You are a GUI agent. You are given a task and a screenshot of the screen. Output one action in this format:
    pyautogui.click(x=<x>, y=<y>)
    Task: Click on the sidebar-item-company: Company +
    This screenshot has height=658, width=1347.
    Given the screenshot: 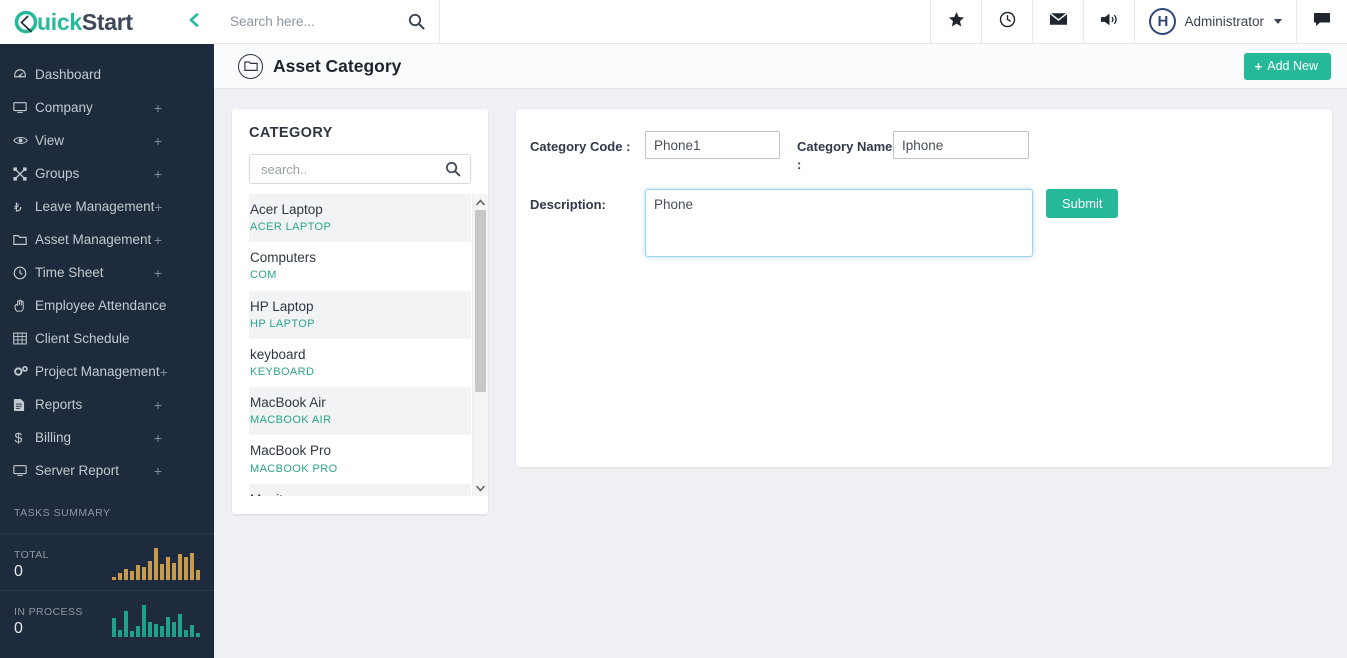 What is the action you would take?
    pyautogui.click(x=107, y=107)
    